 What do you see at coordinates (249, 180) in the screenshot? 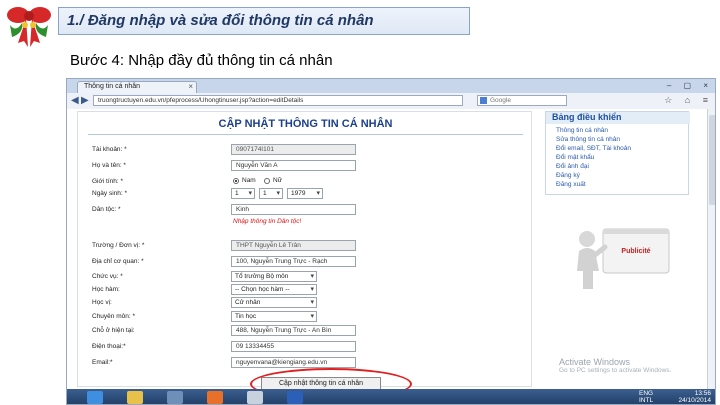
I see `gender-male-label: Nam` at bounding box center [249, 180].